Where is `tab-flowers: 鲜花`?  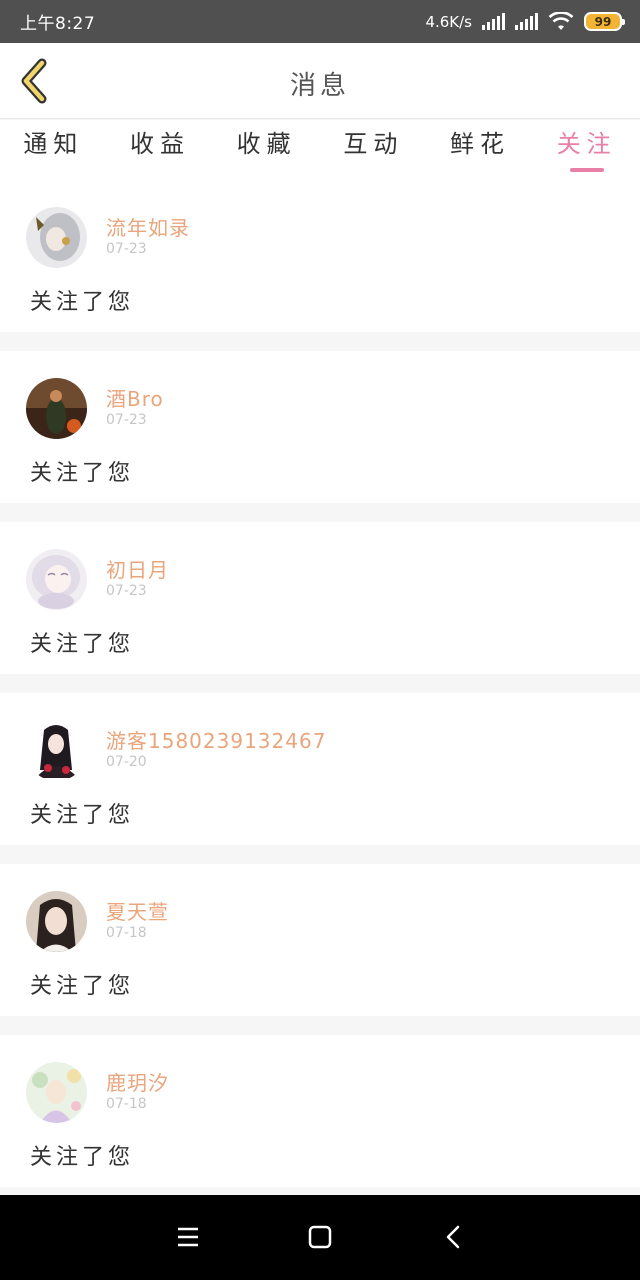 tab-flowers: 鲜花 is located at coordinates (480, 150).